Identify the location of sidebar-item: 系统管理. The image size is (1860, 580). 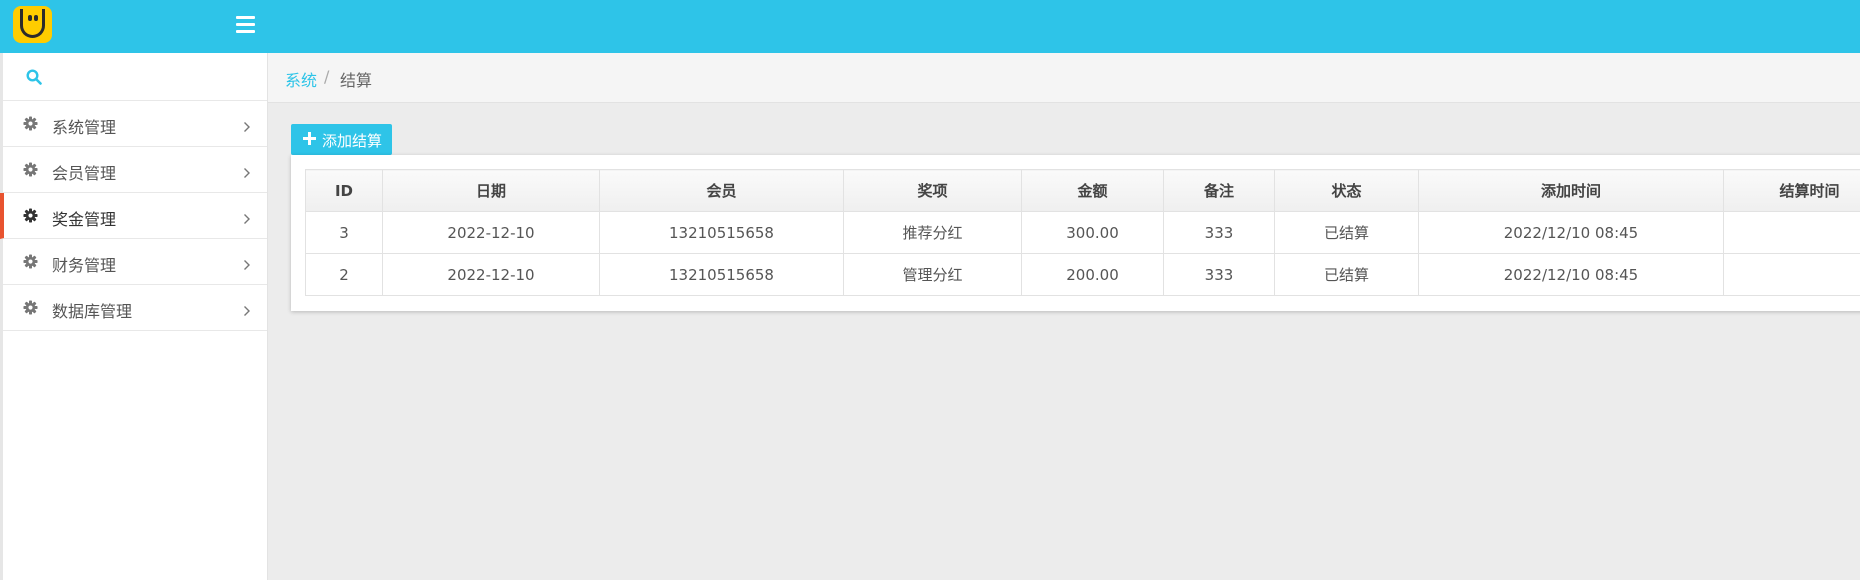
(135, 124).